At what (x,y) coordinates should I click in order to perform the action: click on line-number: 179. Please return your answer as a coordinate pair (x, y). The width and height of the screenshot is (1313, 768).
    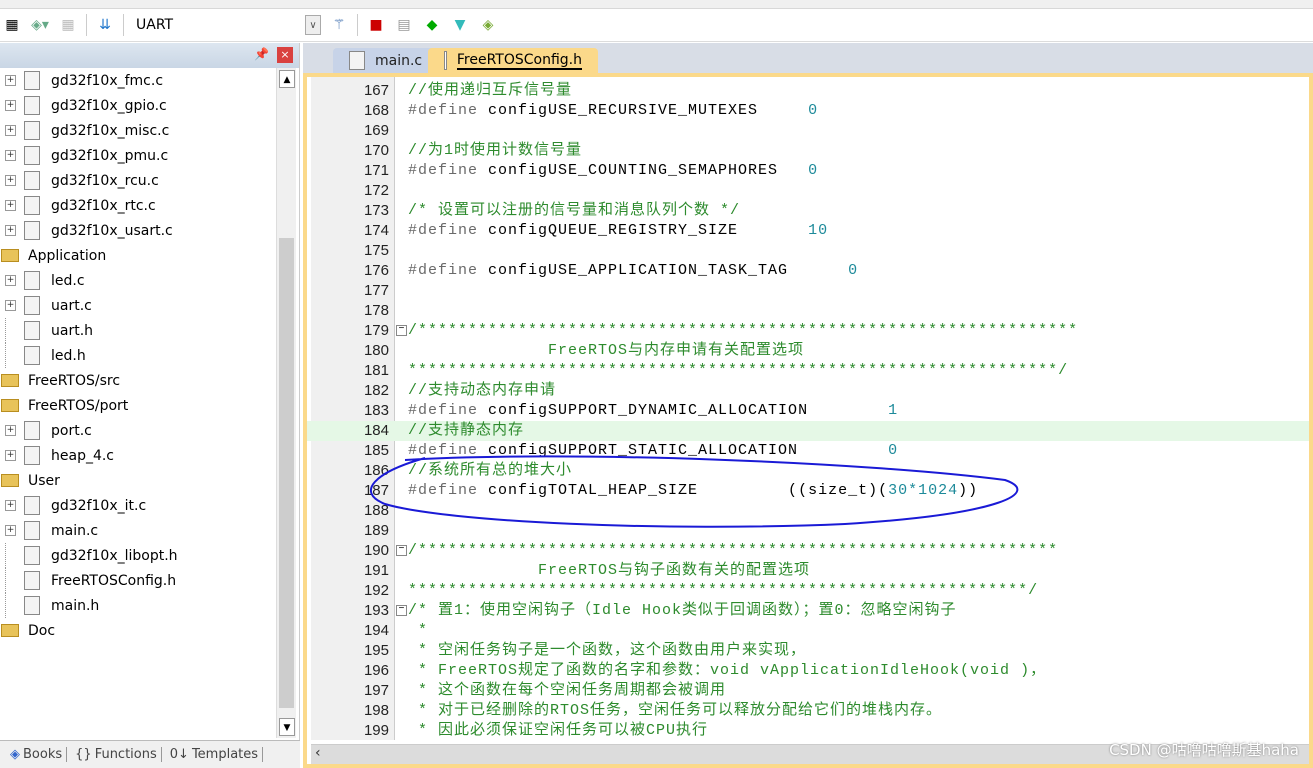
    Looking at the image, I should click on (376, 330).